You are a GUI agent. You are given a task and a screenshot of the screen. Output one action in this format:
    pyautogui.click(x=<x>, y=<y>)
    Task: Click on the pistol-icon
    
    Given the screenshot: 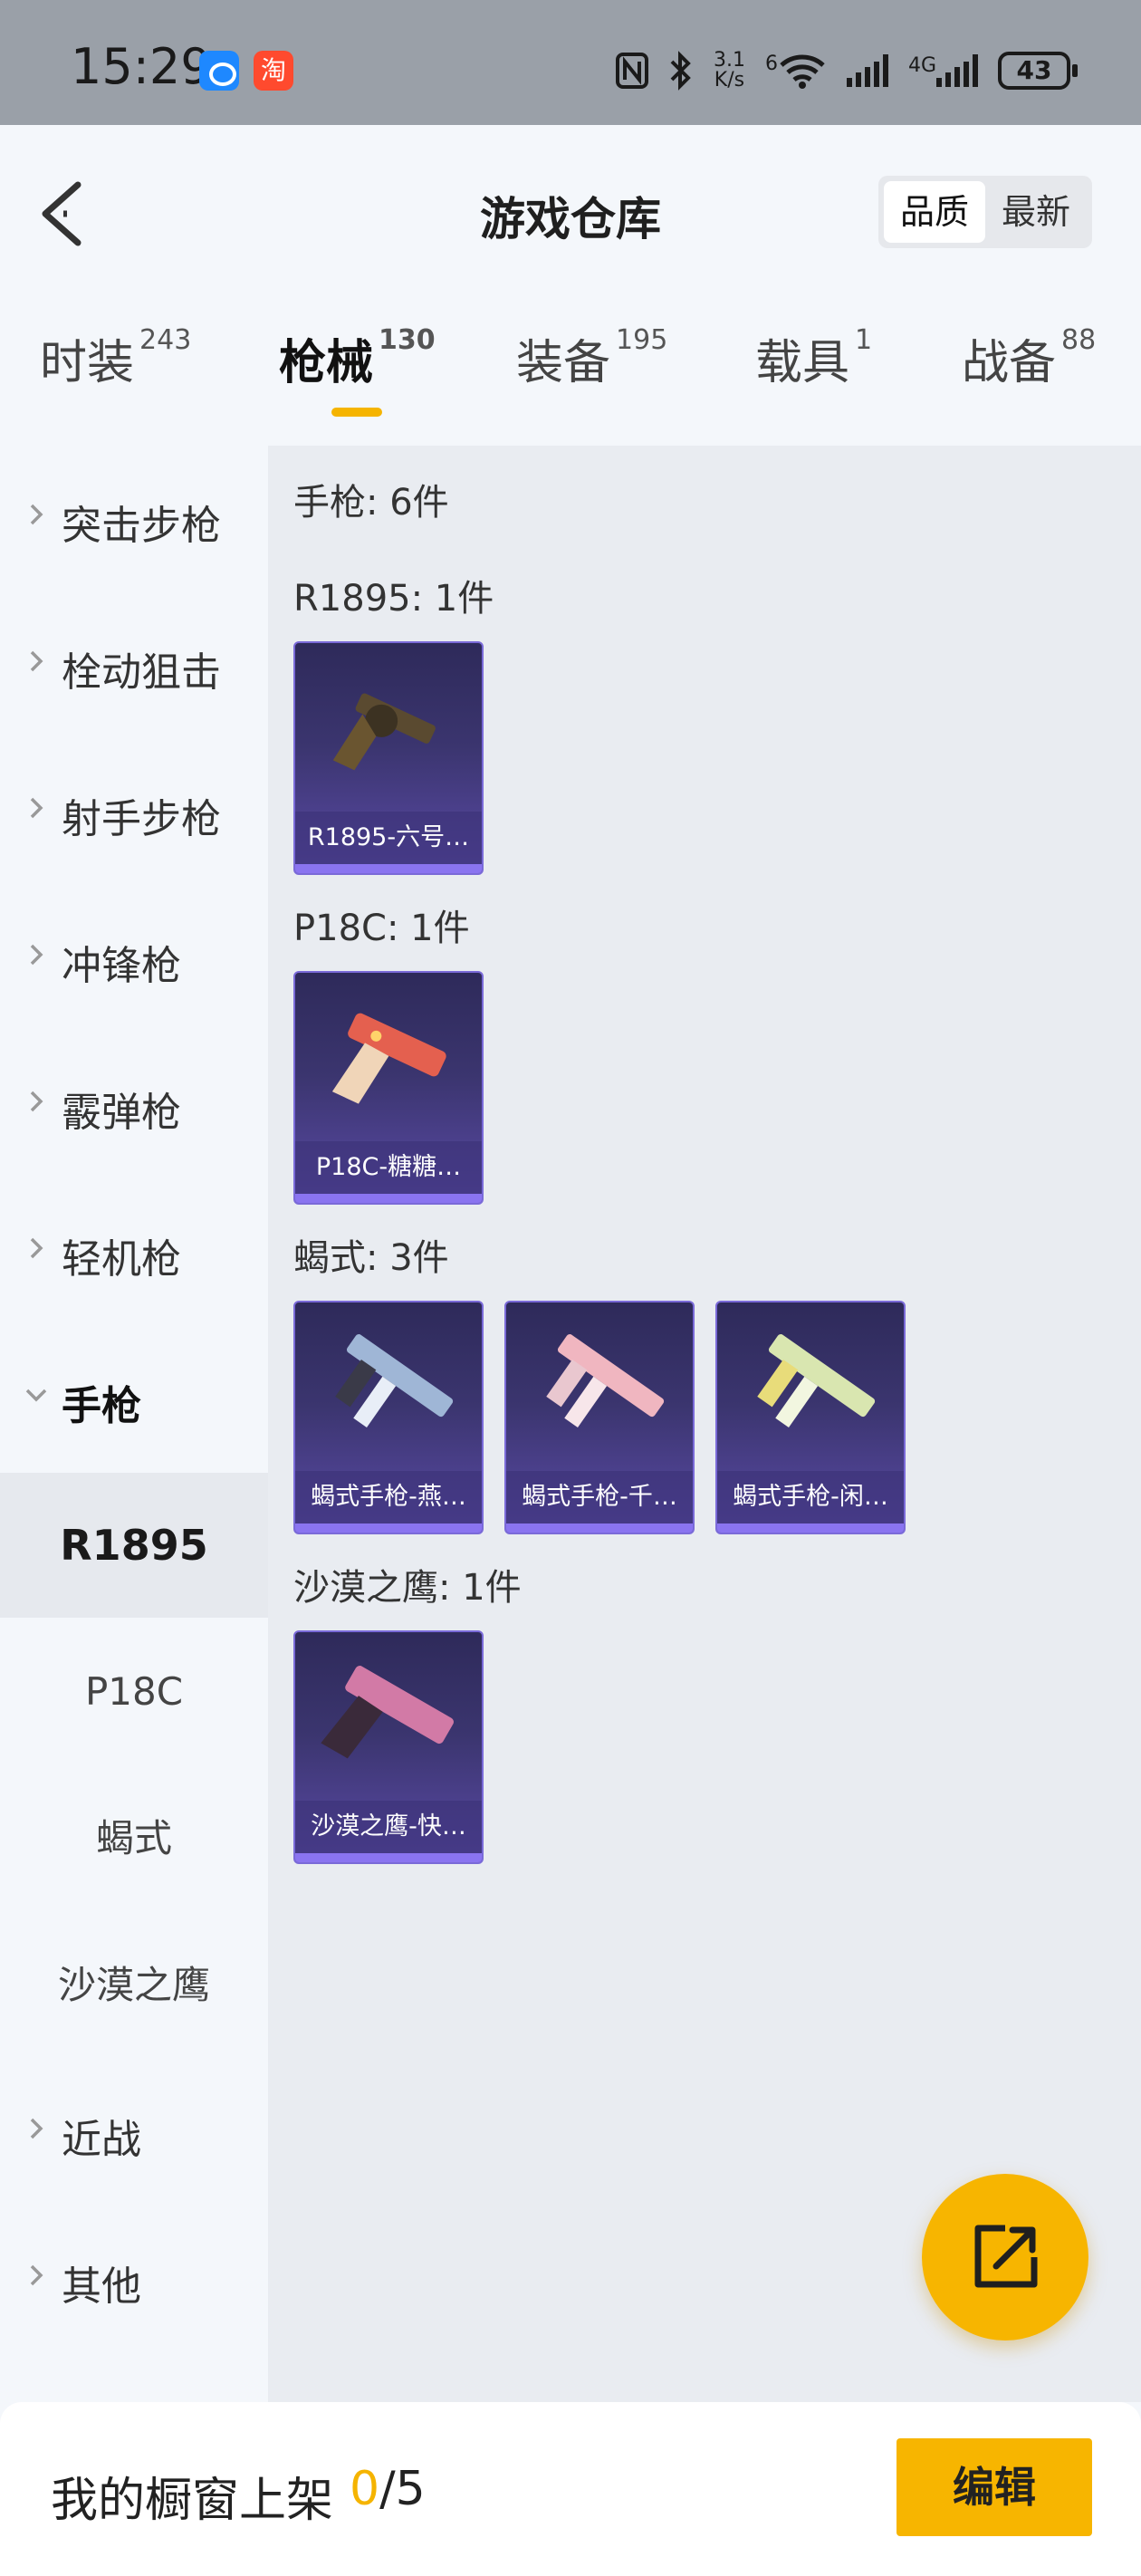 What is the action you would take?
    pyautogui.click(x=388, y=1058)
    